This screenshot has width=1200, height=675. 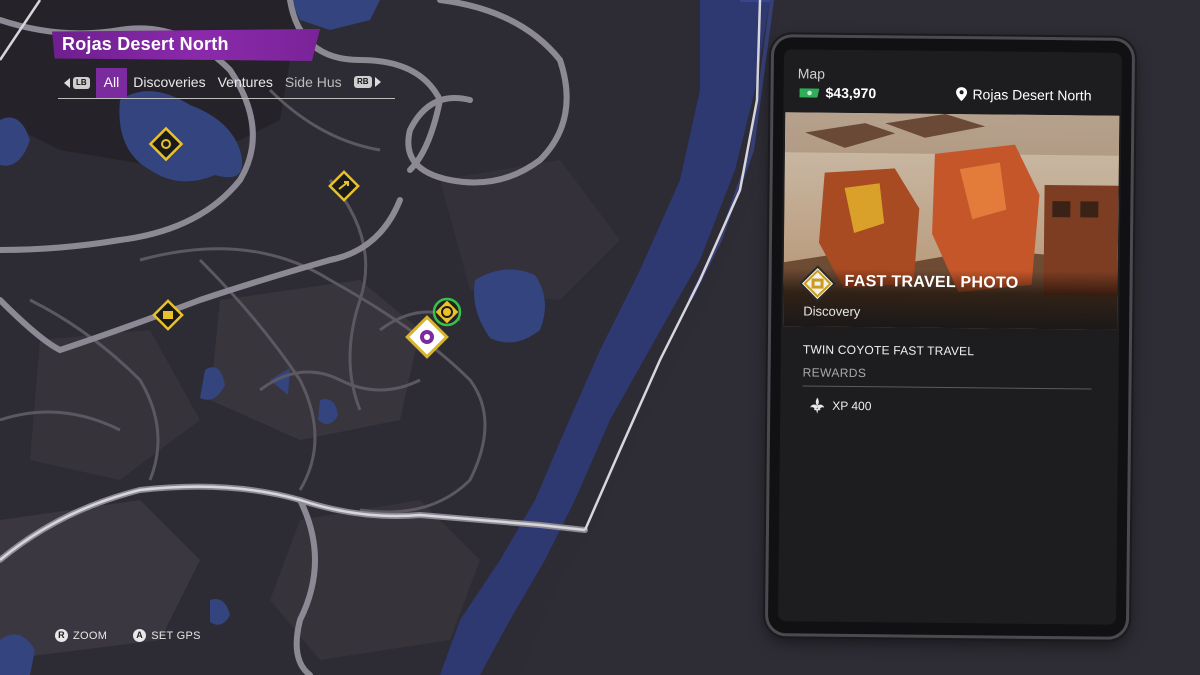 I want to click on target-marker, so click(x=447, y=312).